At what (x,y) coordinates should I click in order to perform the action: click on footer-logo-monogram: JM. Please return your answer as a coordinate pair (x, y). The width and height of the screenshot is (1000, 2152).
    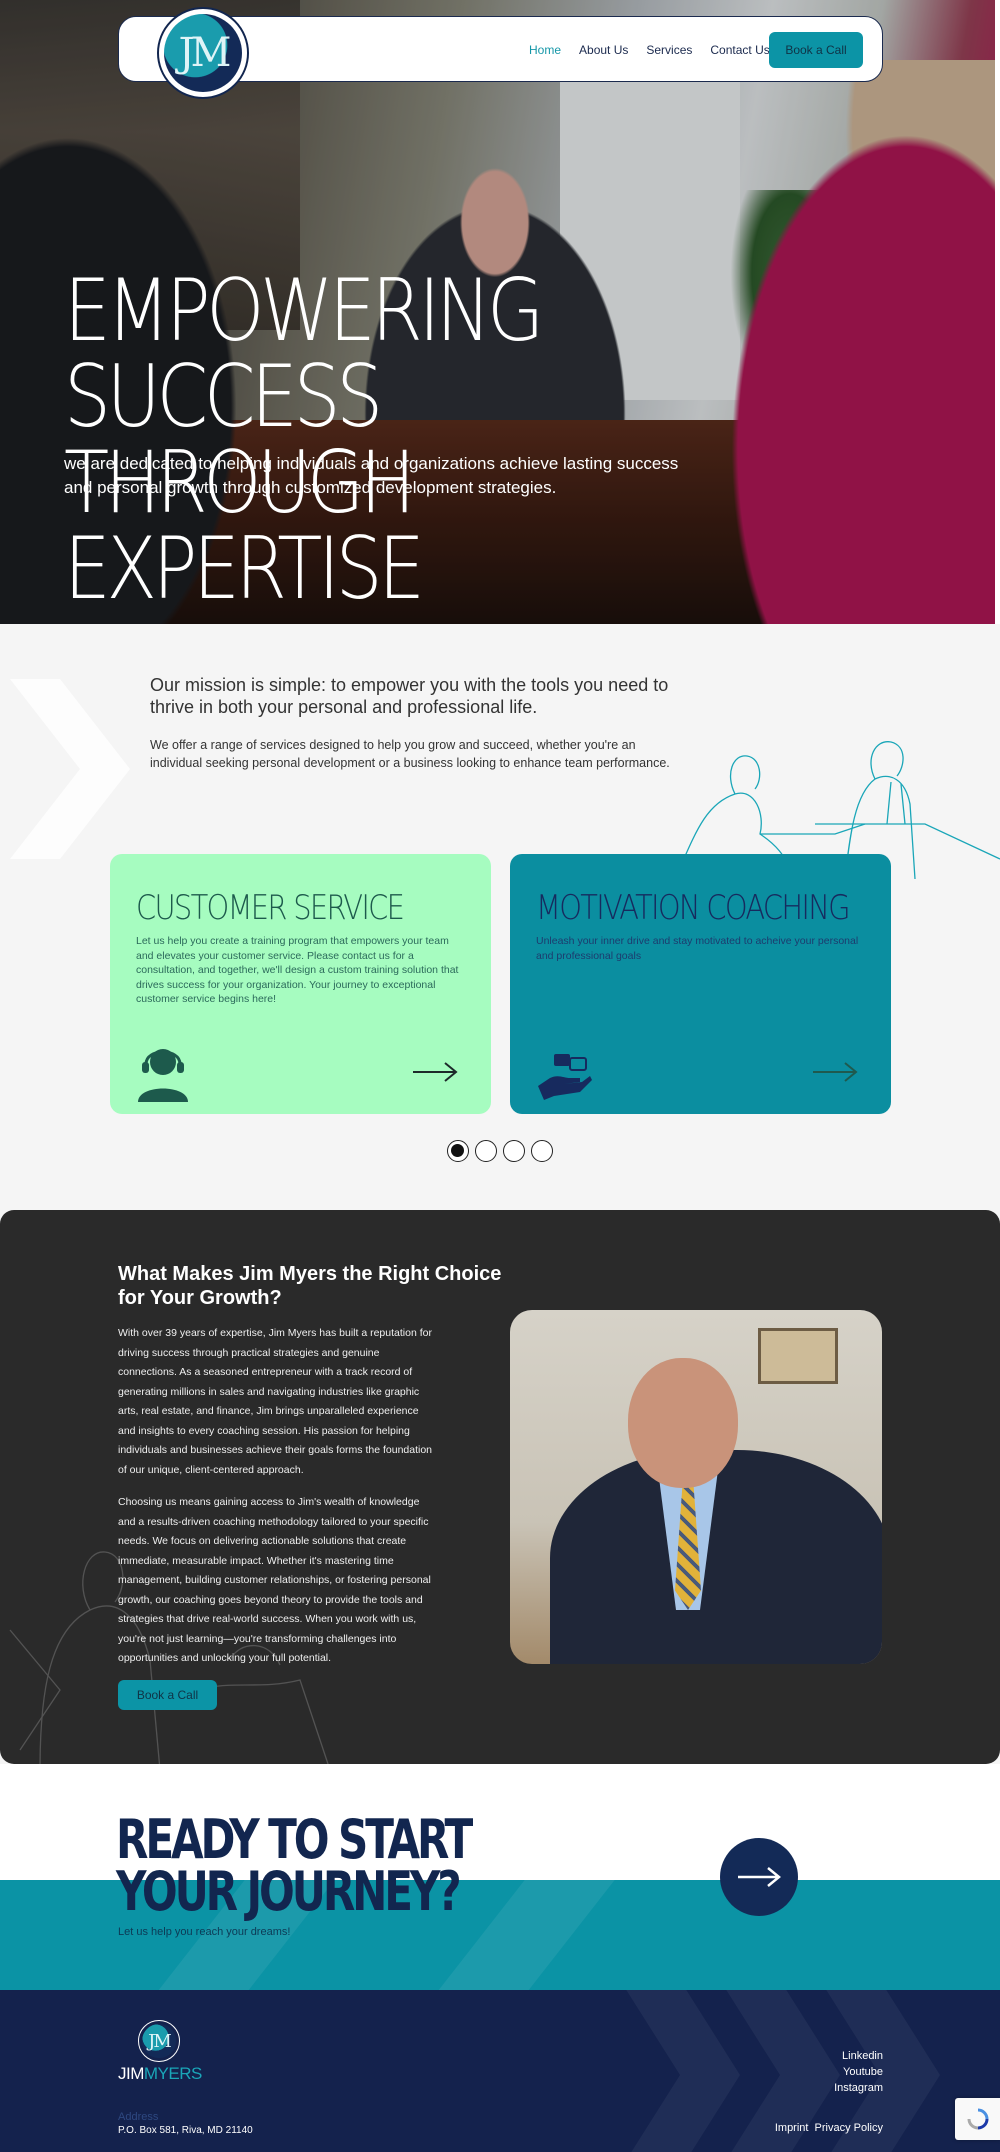
    Looking at the image, I should click on (159, 2041).